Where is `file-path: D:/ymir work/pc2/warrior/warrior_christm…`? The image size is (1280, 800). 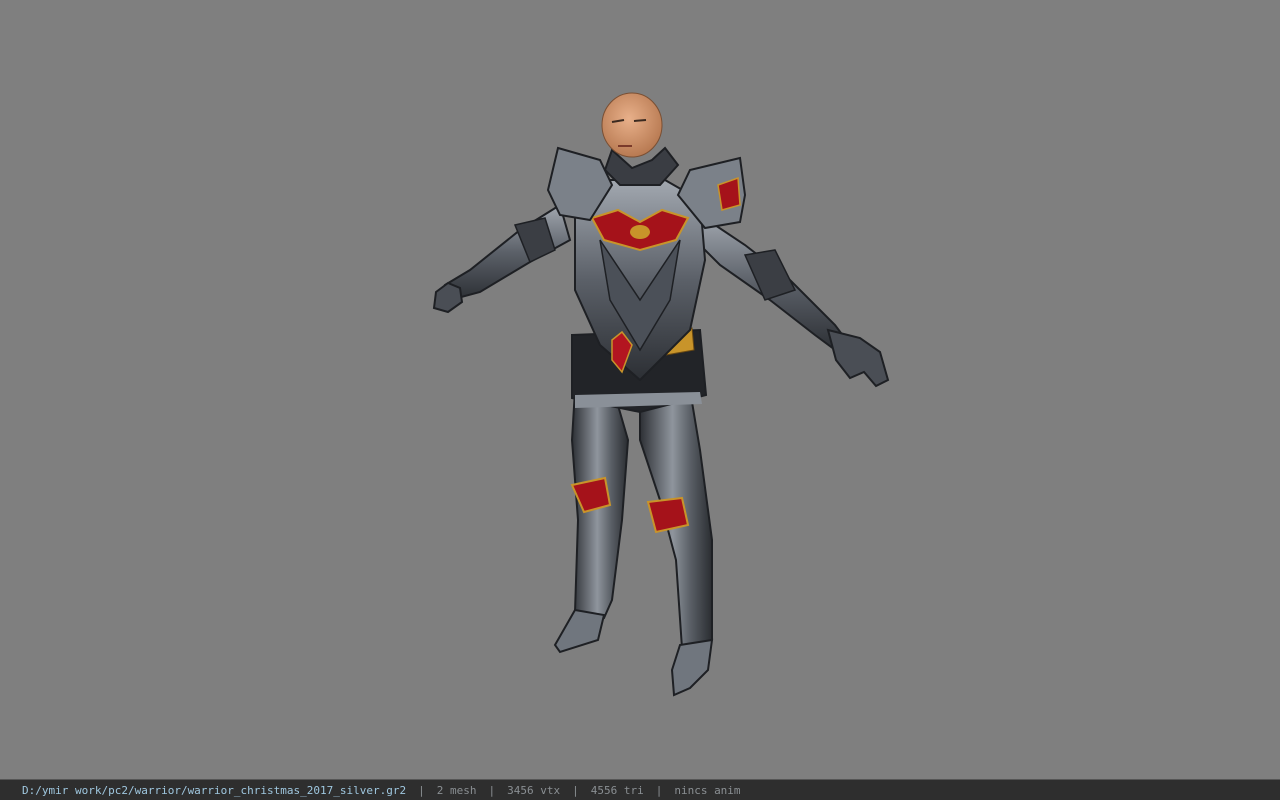
file-path: D:/ymir work/pc2/warrior/warrior_christm… is located at coordinates (214, 790).